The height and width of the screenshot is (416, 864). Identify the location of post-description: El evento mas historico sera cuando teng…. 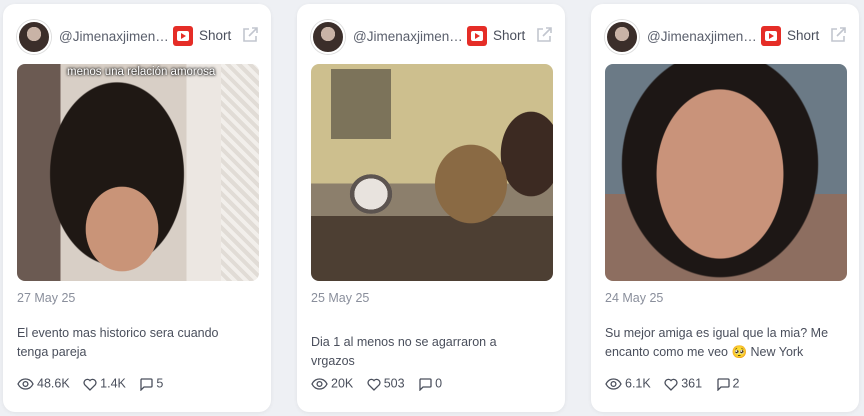
(118, 342).